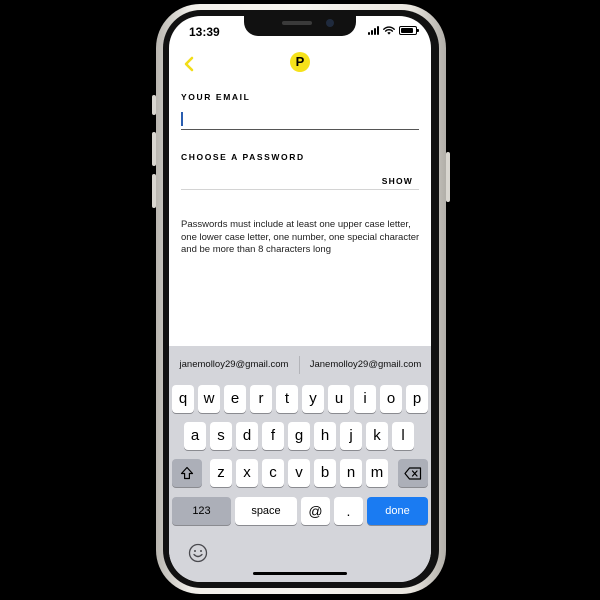  I want to click on key-q: q, so click(183, 399).